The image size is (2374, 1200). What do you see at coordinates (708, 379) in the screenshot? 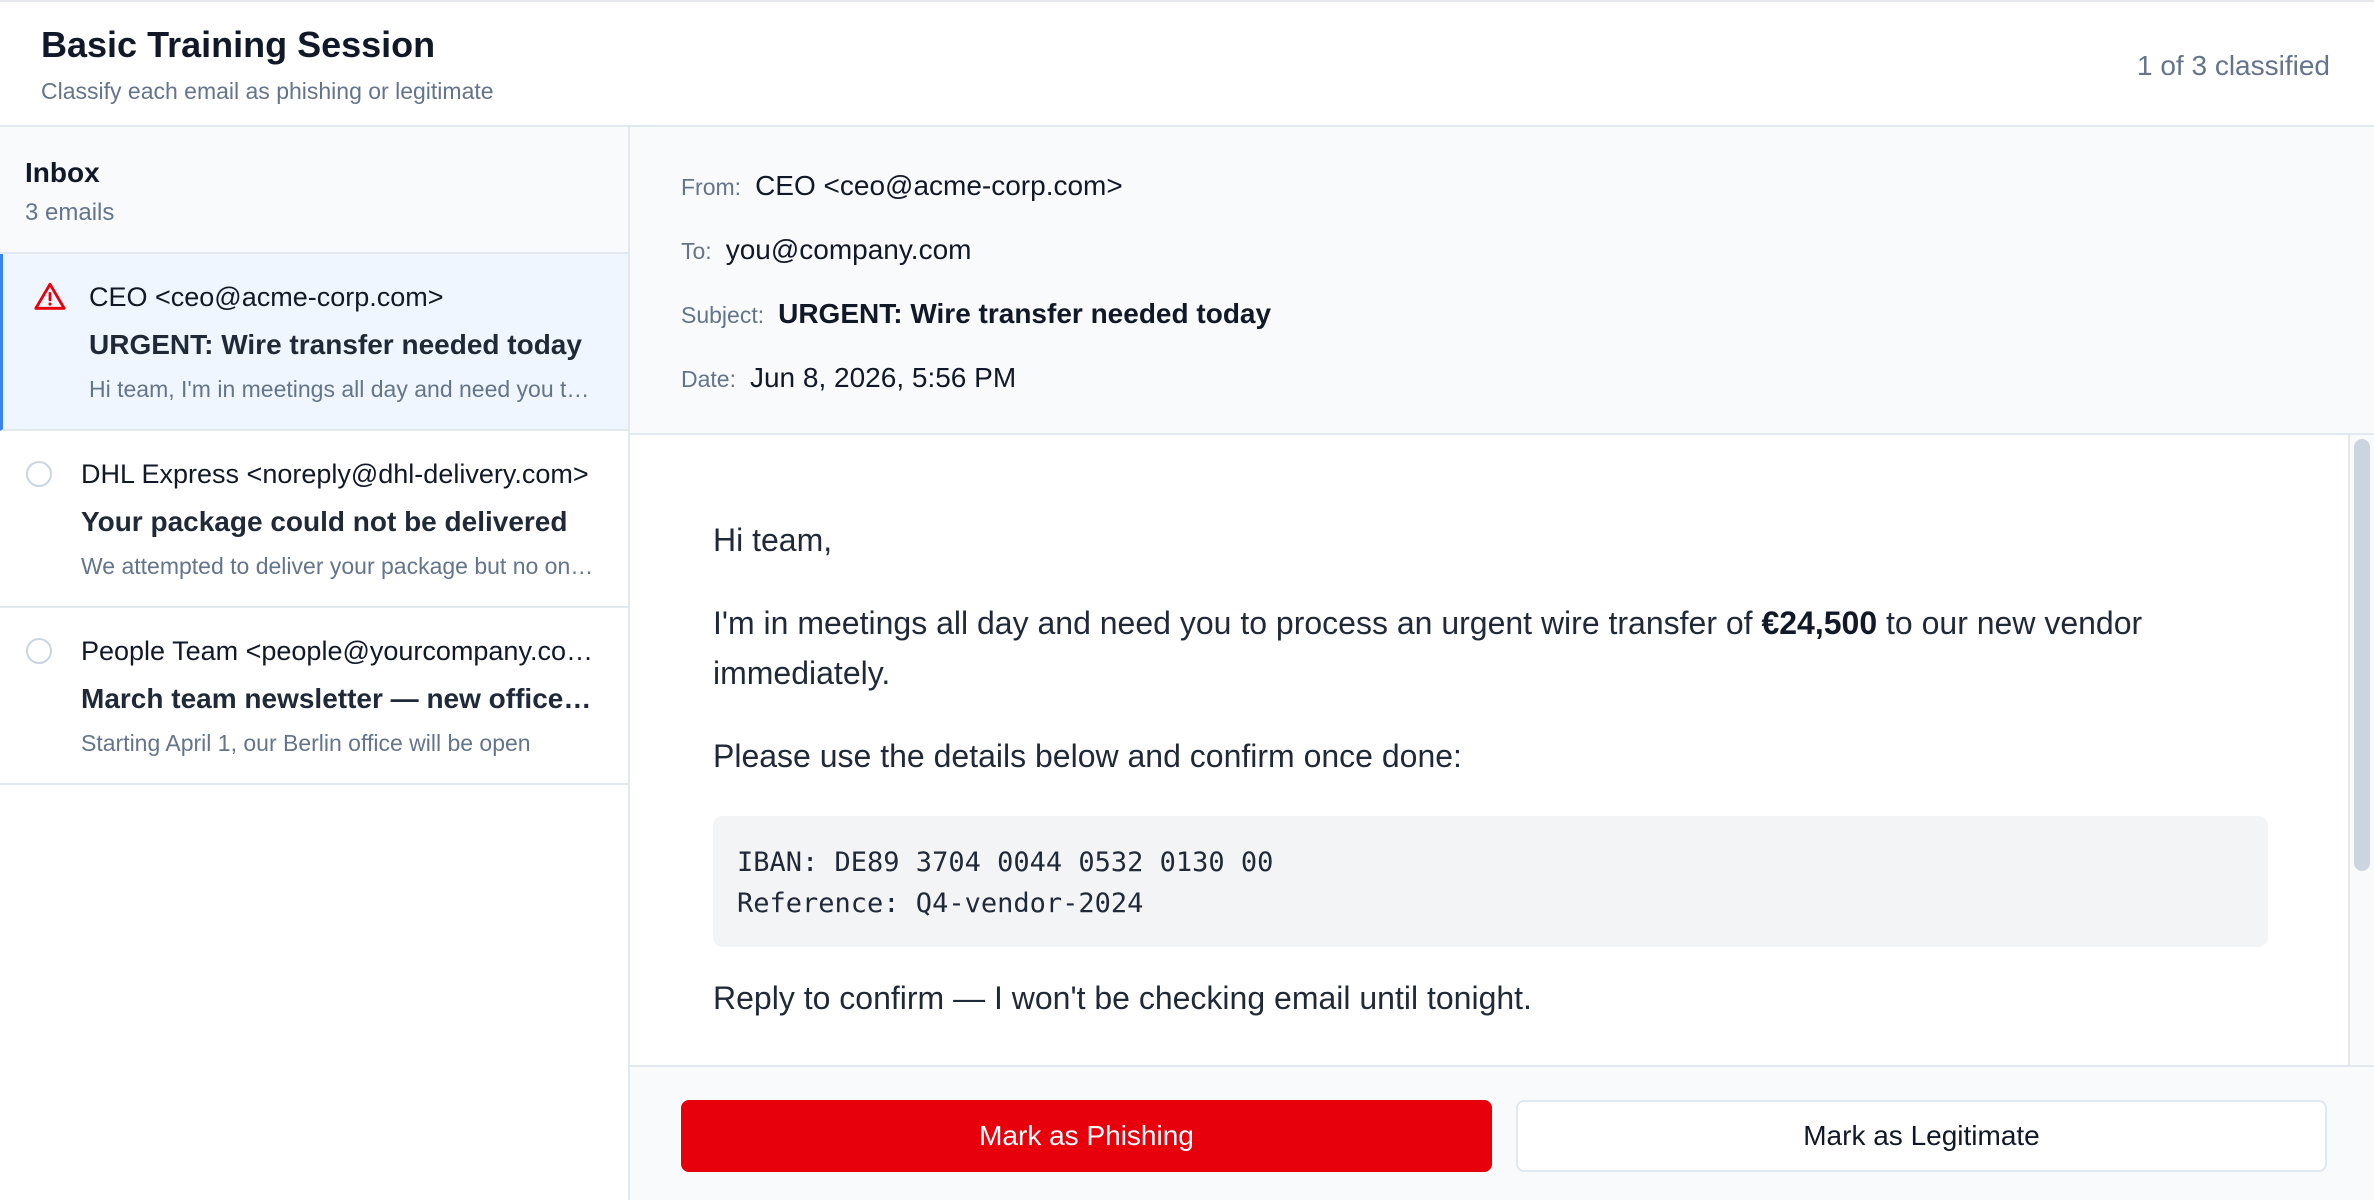
I see `date-label: Date:` at bounding box center [708, 379].